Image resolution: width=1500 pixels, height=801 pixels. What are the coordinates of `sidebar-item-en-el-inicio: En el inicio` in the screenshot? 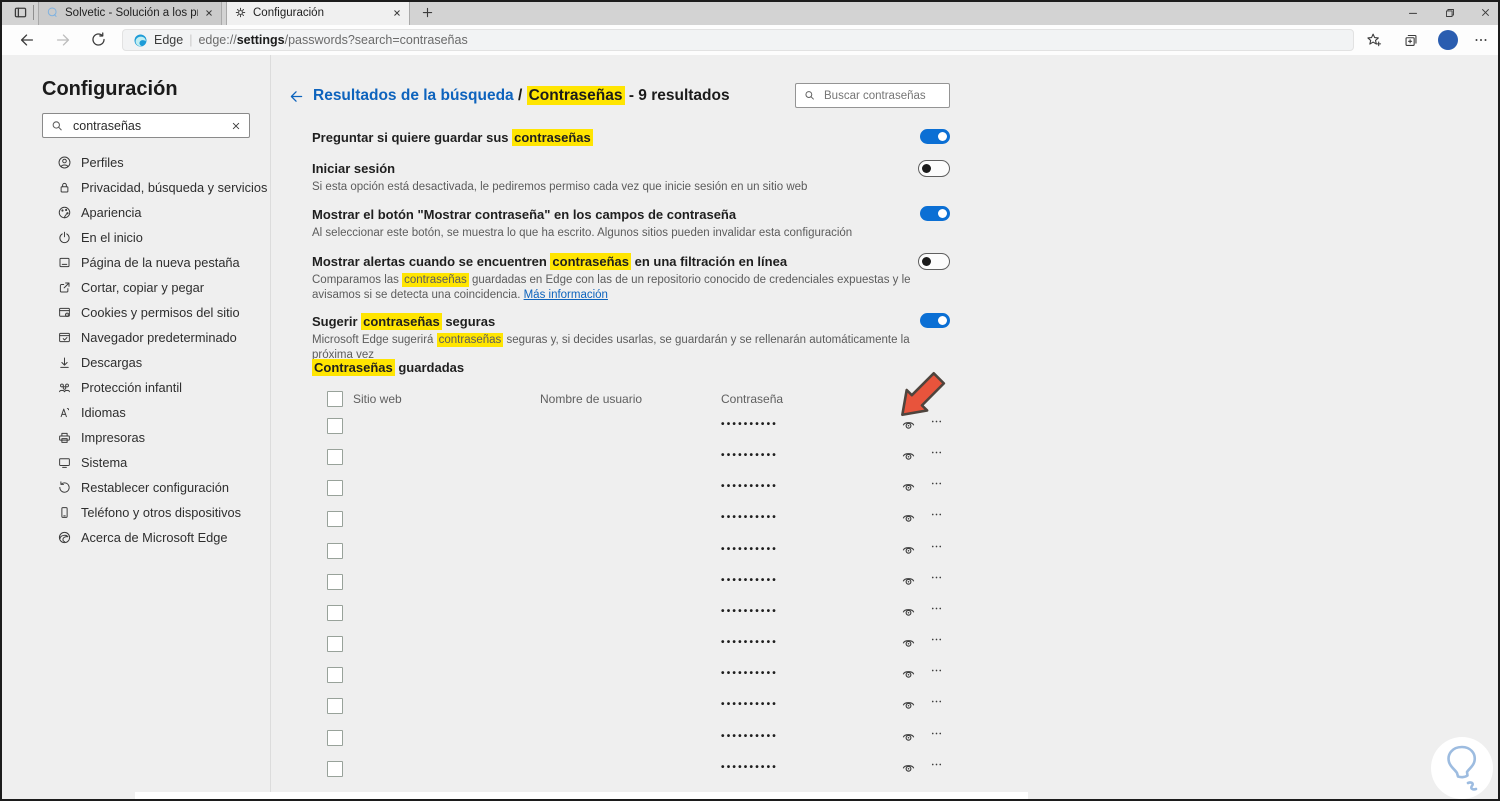 It's located at (162, 237).